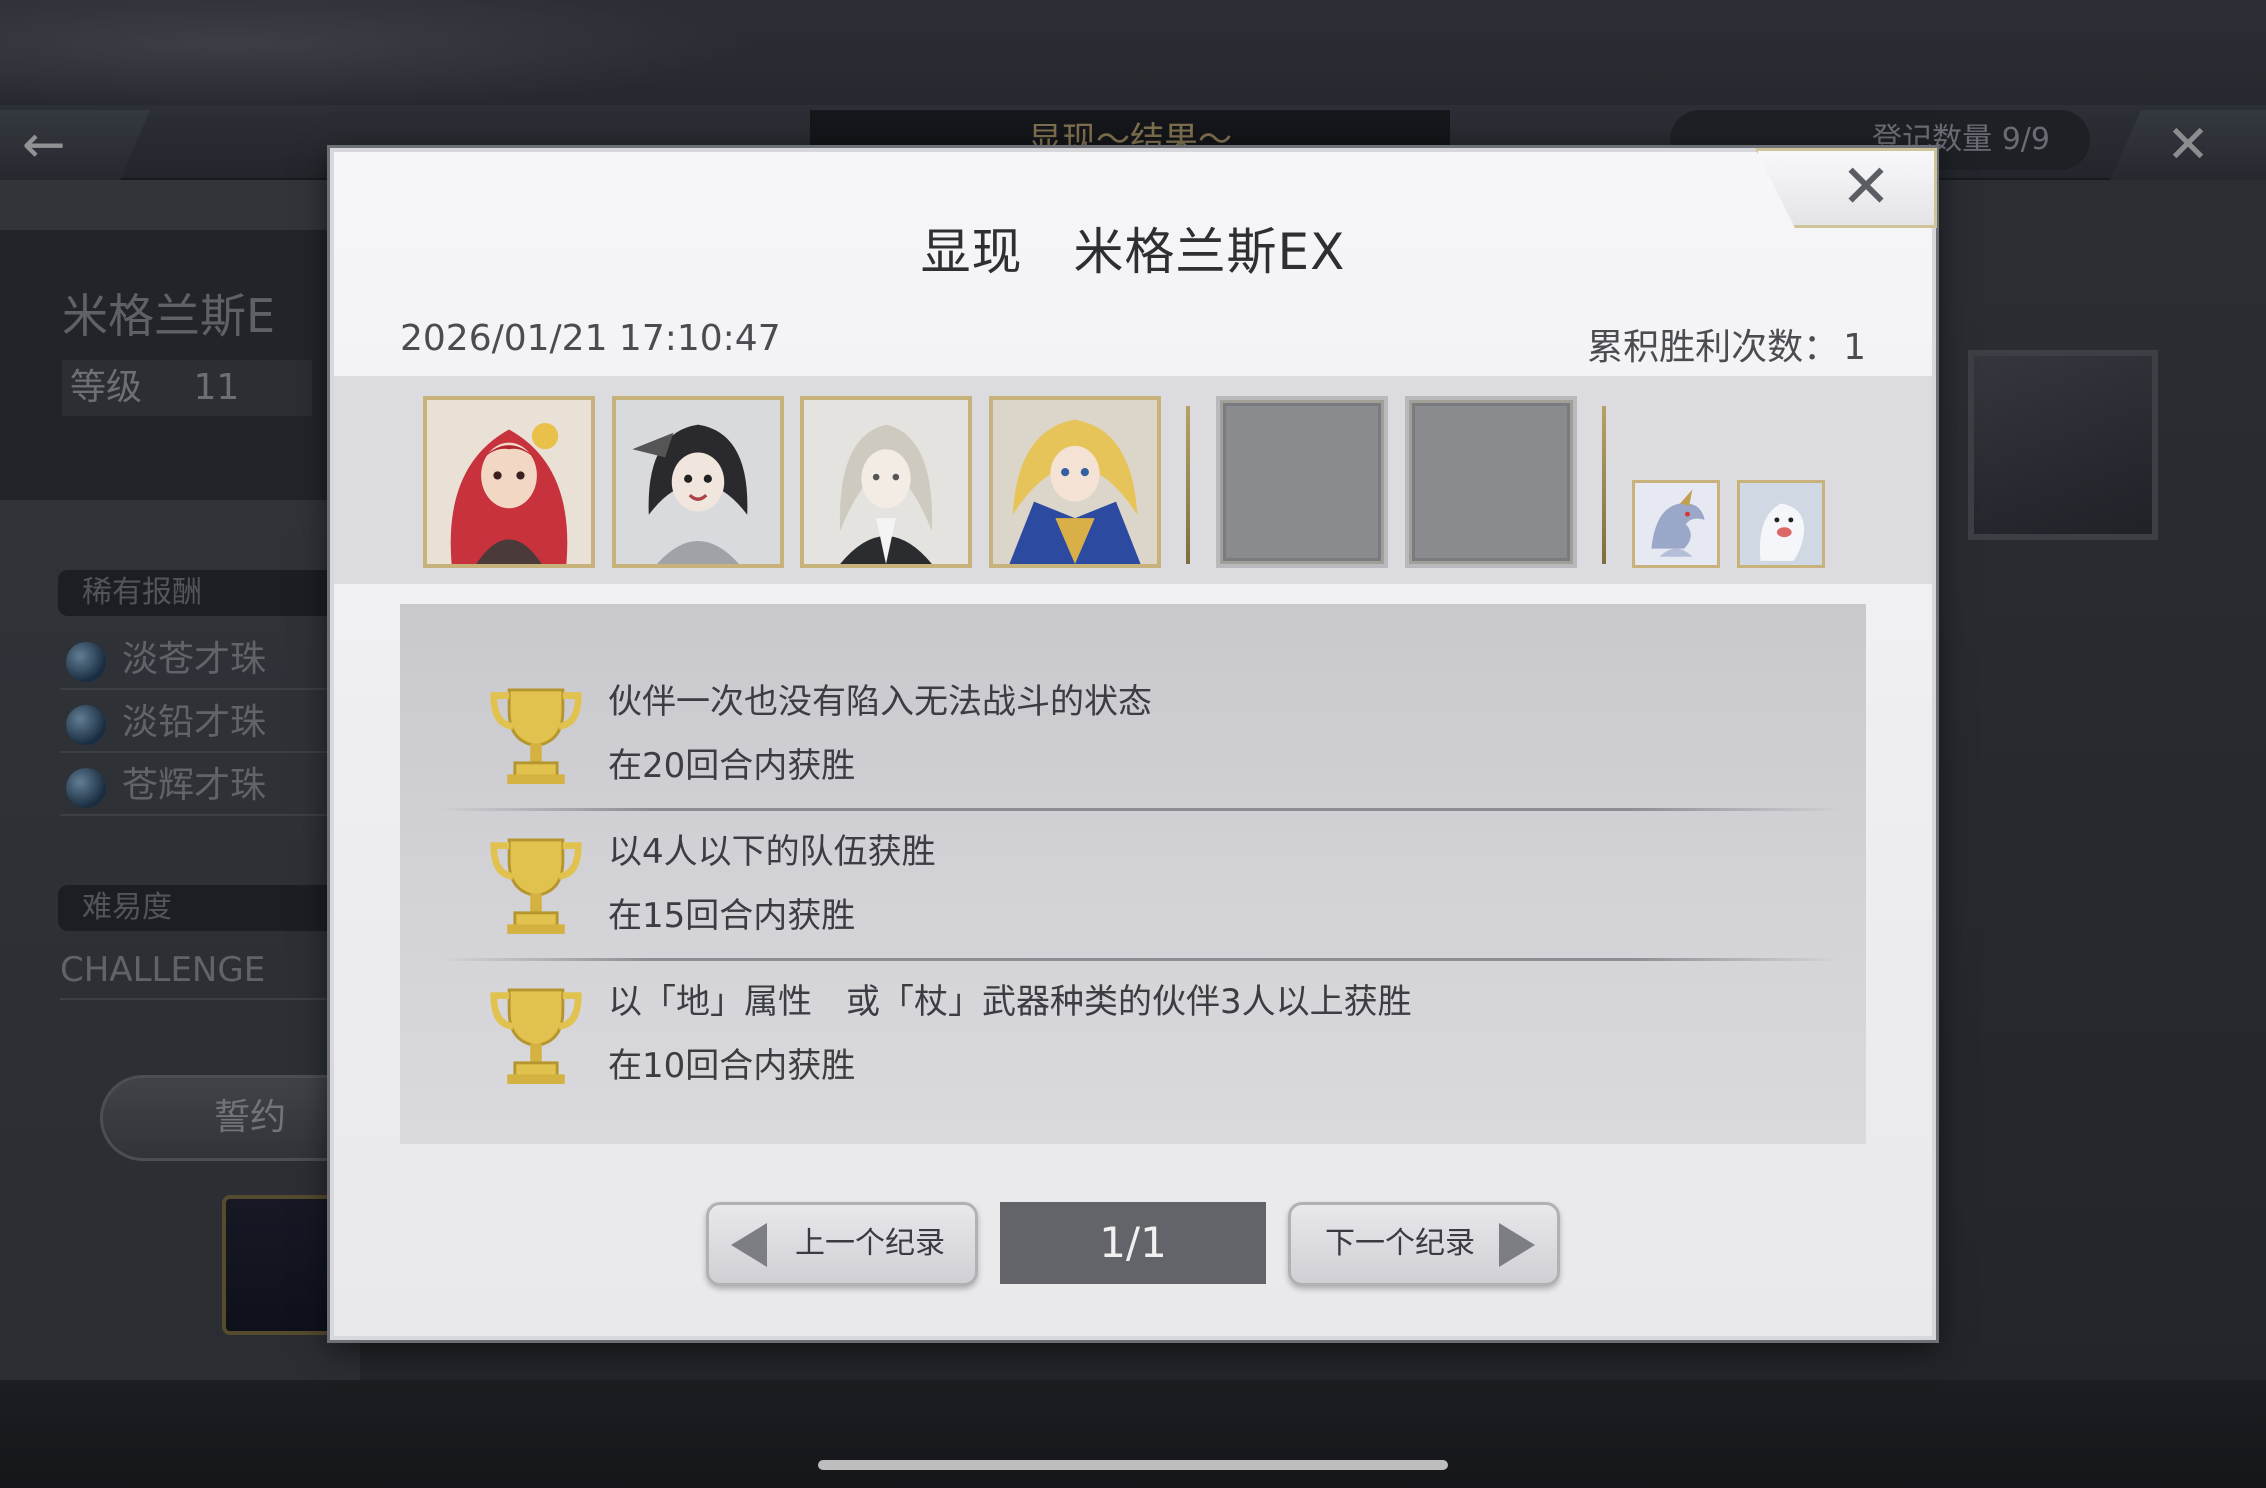 This screenshot has width=2266, height=1488. What do you see at coordinates (1135, 735) in the screenshot?
I see `mission-row: 伙伴一次也没有陷入无法战斗的状态 在20回合内获胜` at bounding box center [1135, 735].